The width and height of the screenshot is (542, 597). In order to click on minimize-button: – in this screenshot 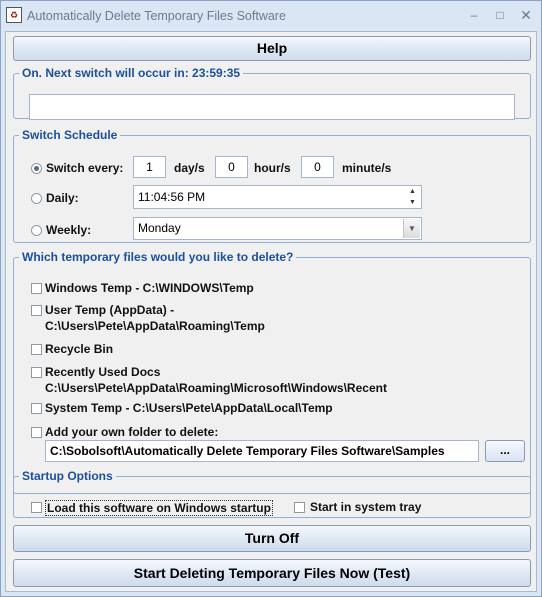, I will do `click(474, 15)`.